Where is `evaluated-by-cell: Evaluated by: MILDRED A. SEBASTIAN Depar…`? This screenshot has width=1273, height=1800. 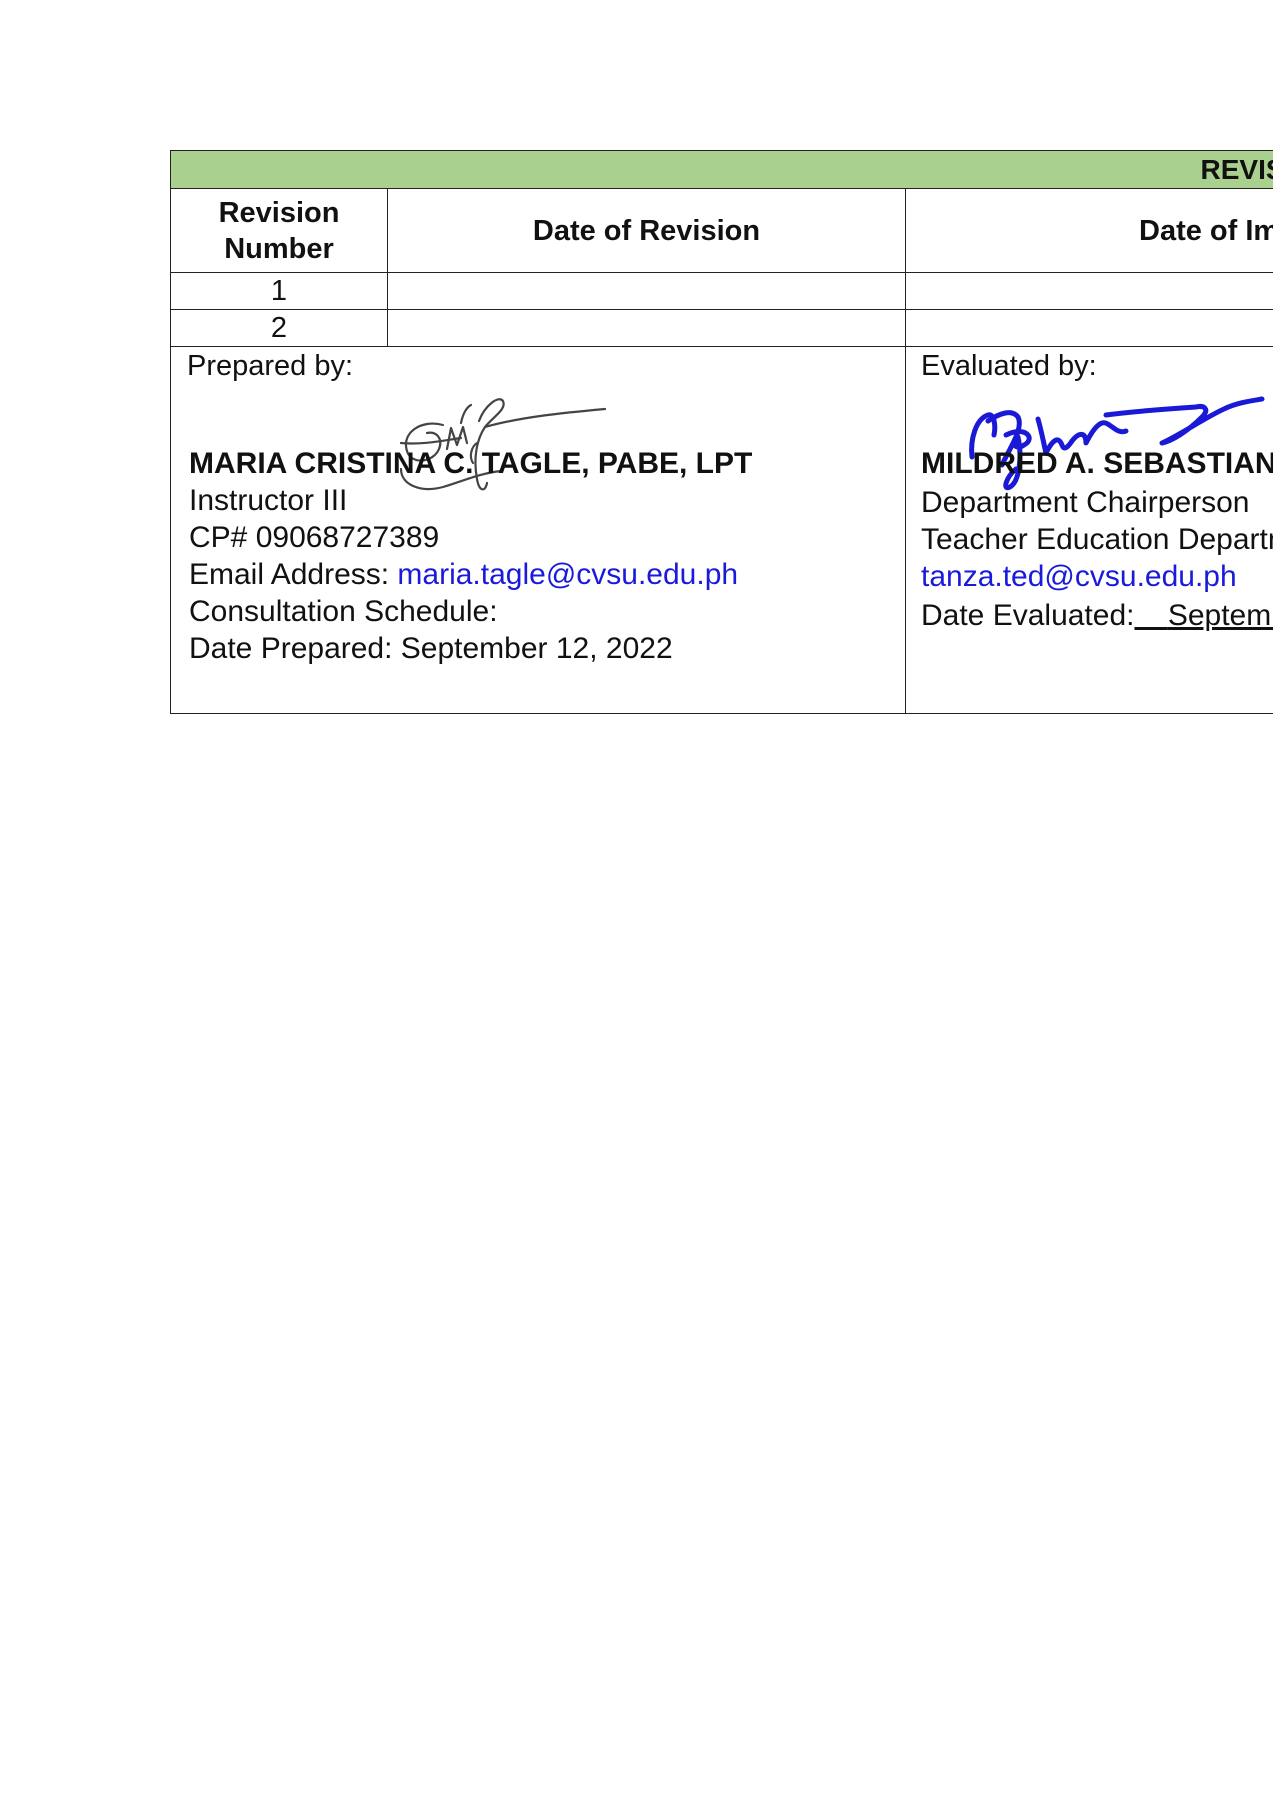 evaluated-by-cell: Evaluated by: MILDRED A. SEBASTIAN Depar… is located at coordinates (1089, 530).